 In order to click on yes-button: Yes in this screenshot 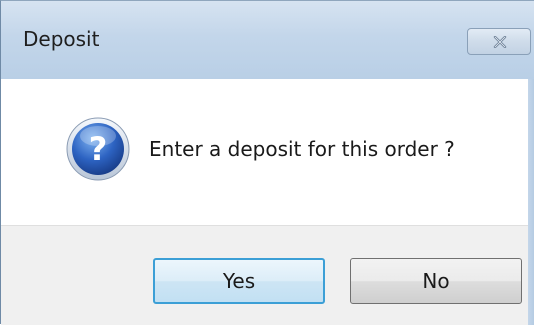, I will do `click(239, 281)`.